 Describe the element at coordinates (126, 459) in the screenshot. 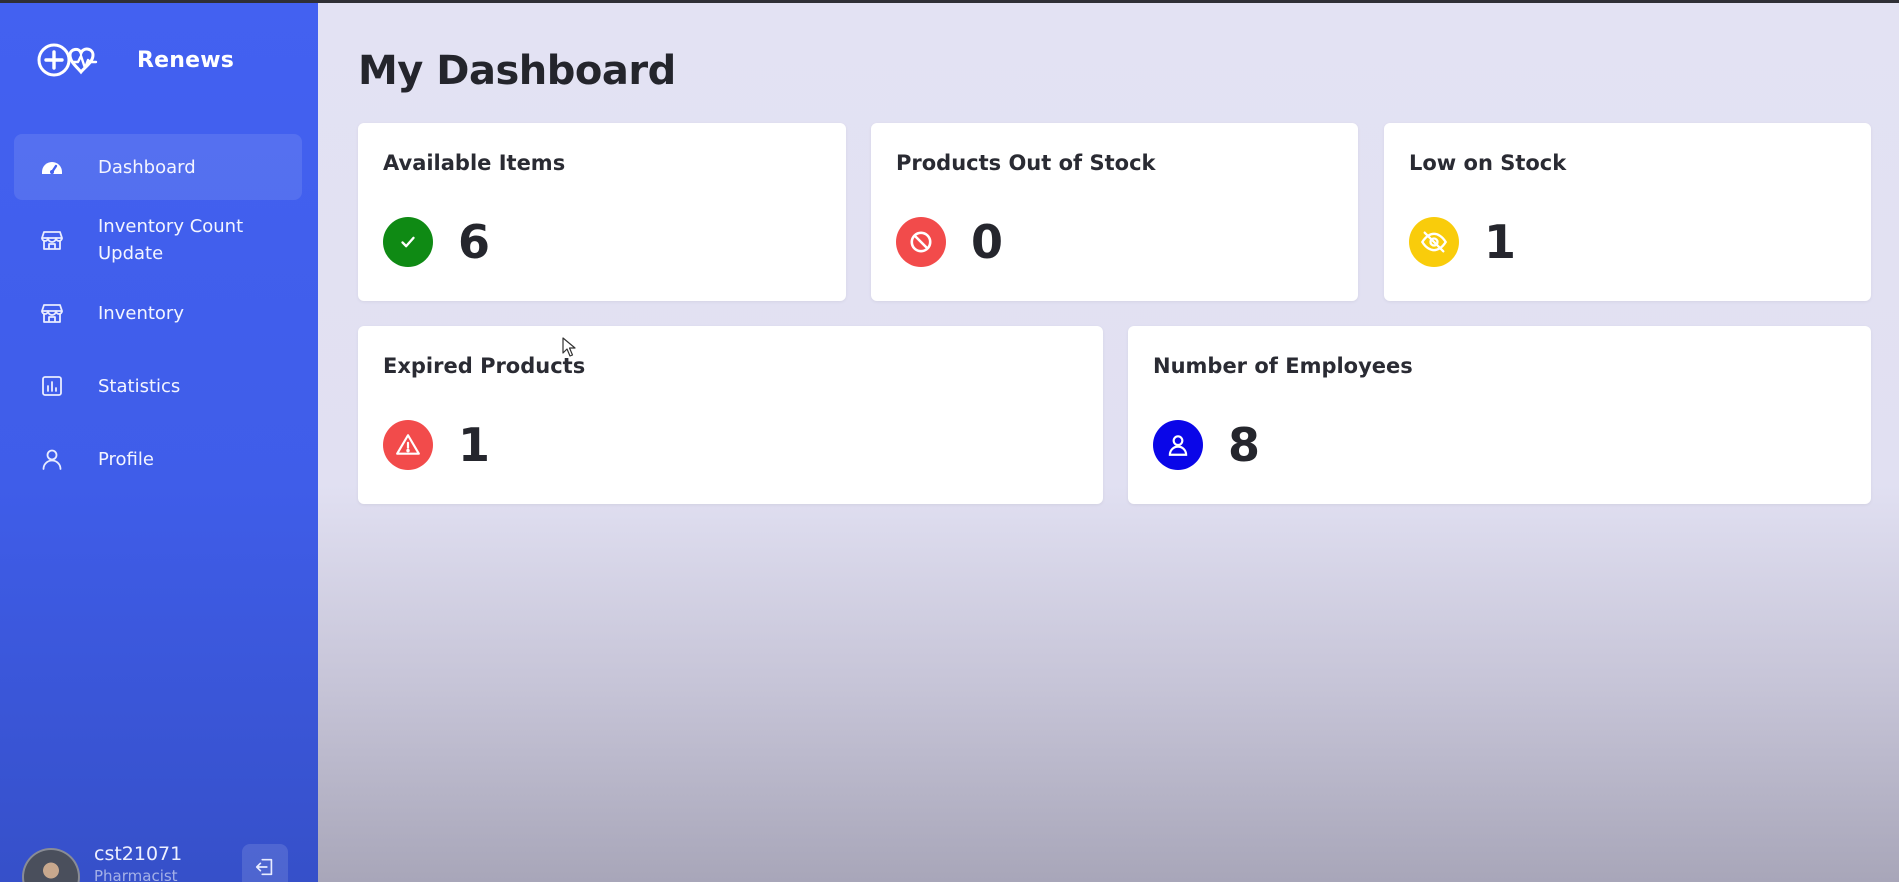

I see `sidebar-item-label: Profile` at that location.